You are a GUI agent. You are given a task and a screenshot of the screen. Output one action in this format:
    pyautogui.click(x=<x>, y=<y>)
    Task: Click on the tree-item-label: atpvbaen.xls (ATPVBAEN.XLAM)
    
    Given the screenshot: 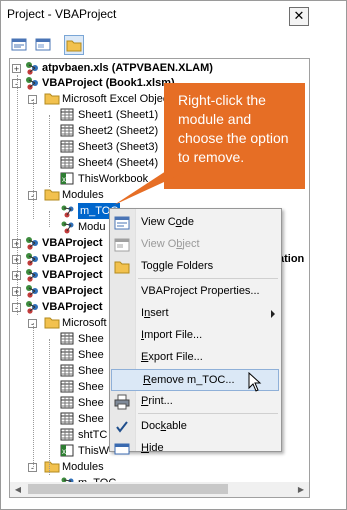 What is the action you would take?
    pyautogui.click(x=127, y=68)
    